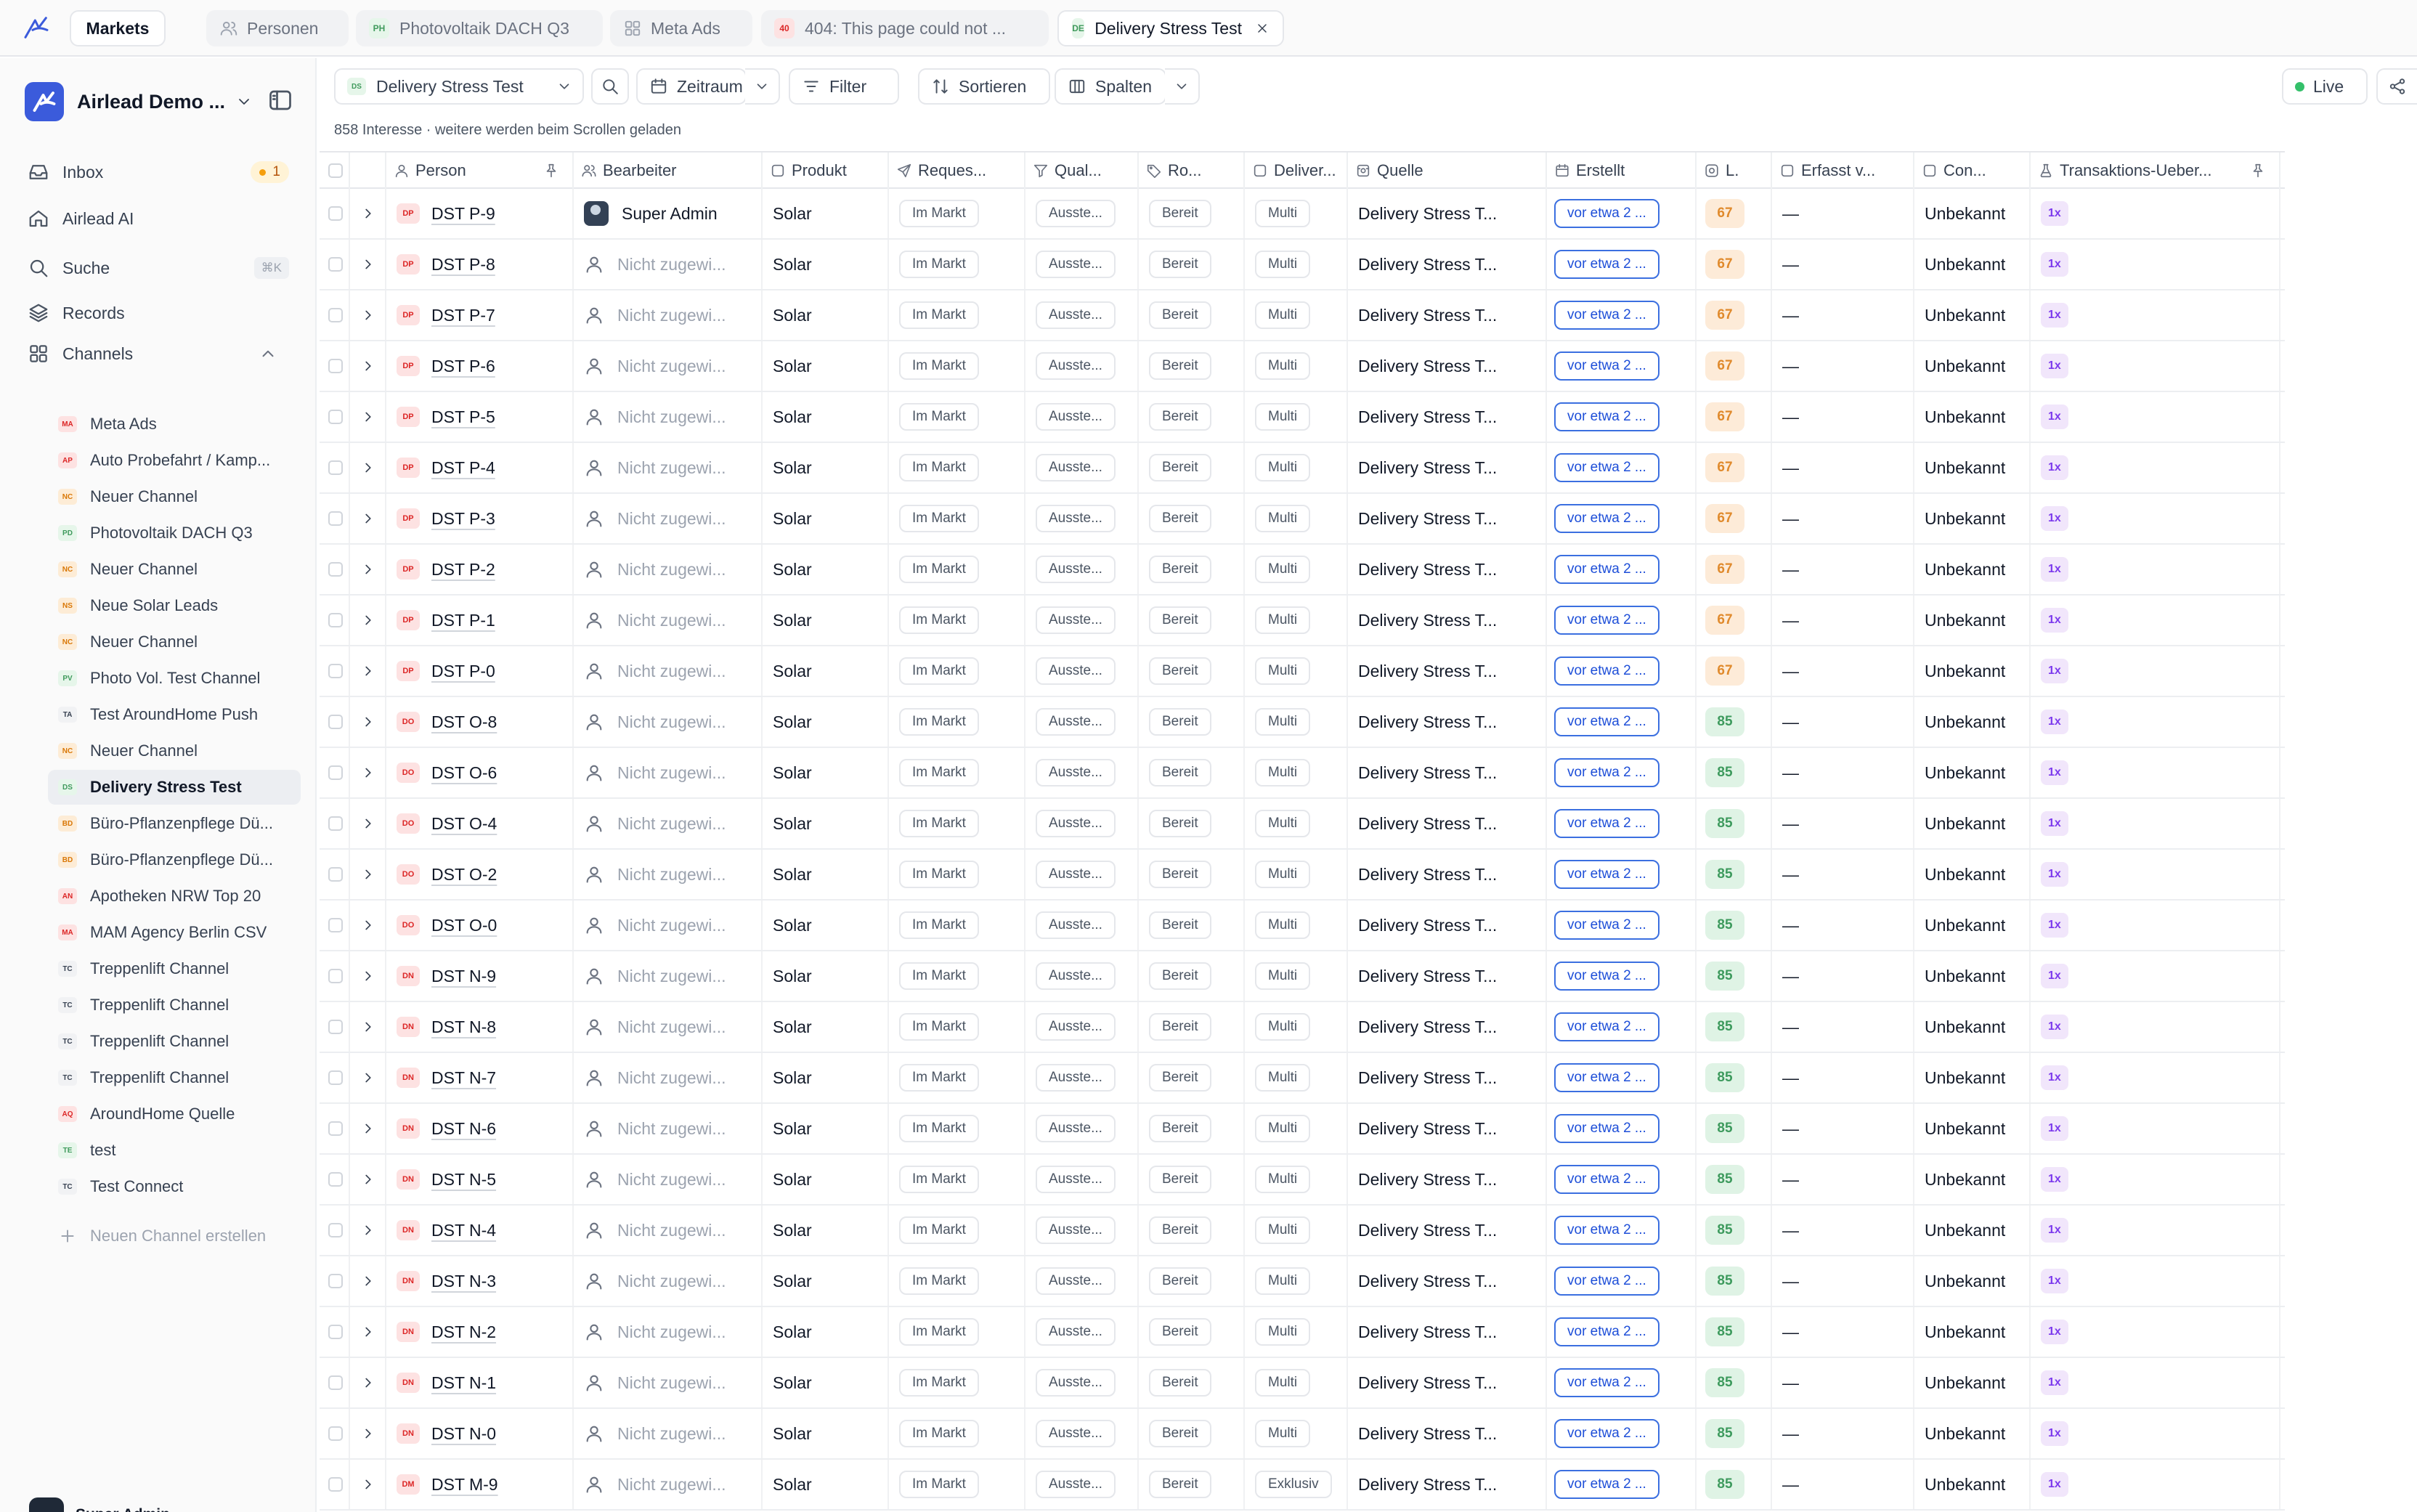 The width and height of the screenshot is (2417, 1512). I want to click on person-cell: DO DST O-0, so click(480, 925).